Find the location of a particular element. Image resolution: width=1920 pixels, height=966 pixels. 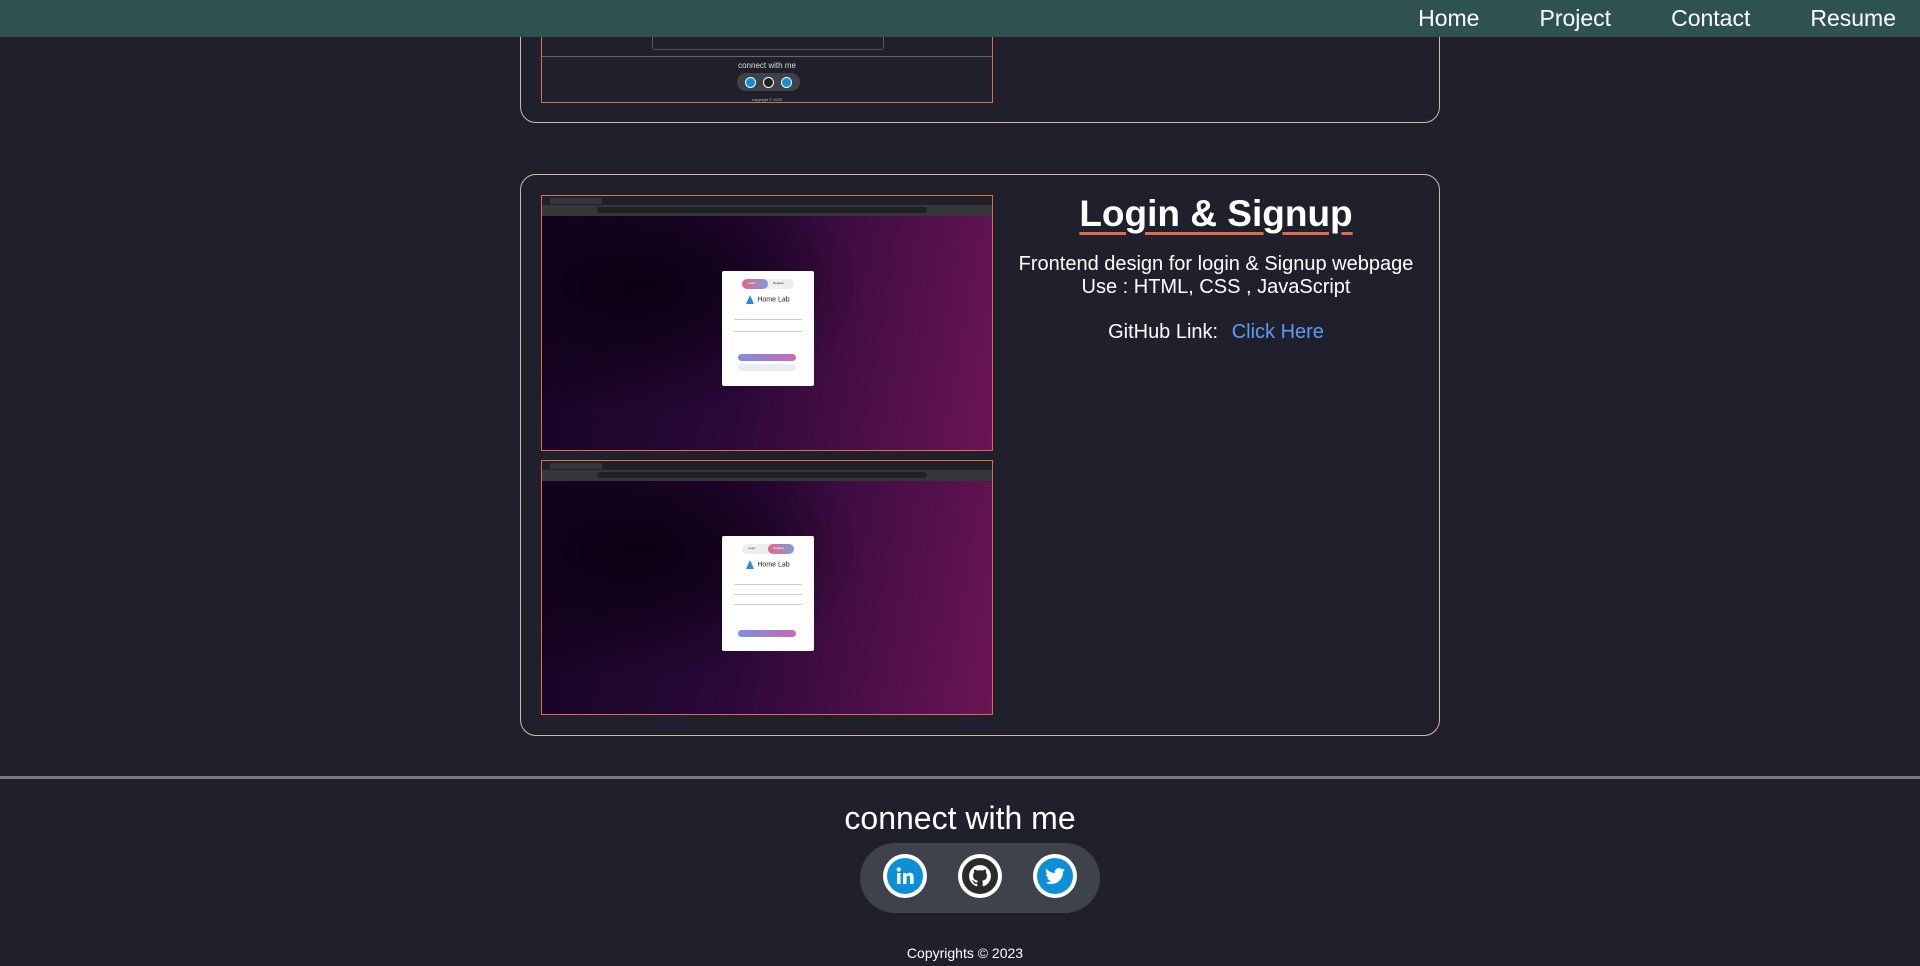

signup-button is located at coordinates (767, 633).